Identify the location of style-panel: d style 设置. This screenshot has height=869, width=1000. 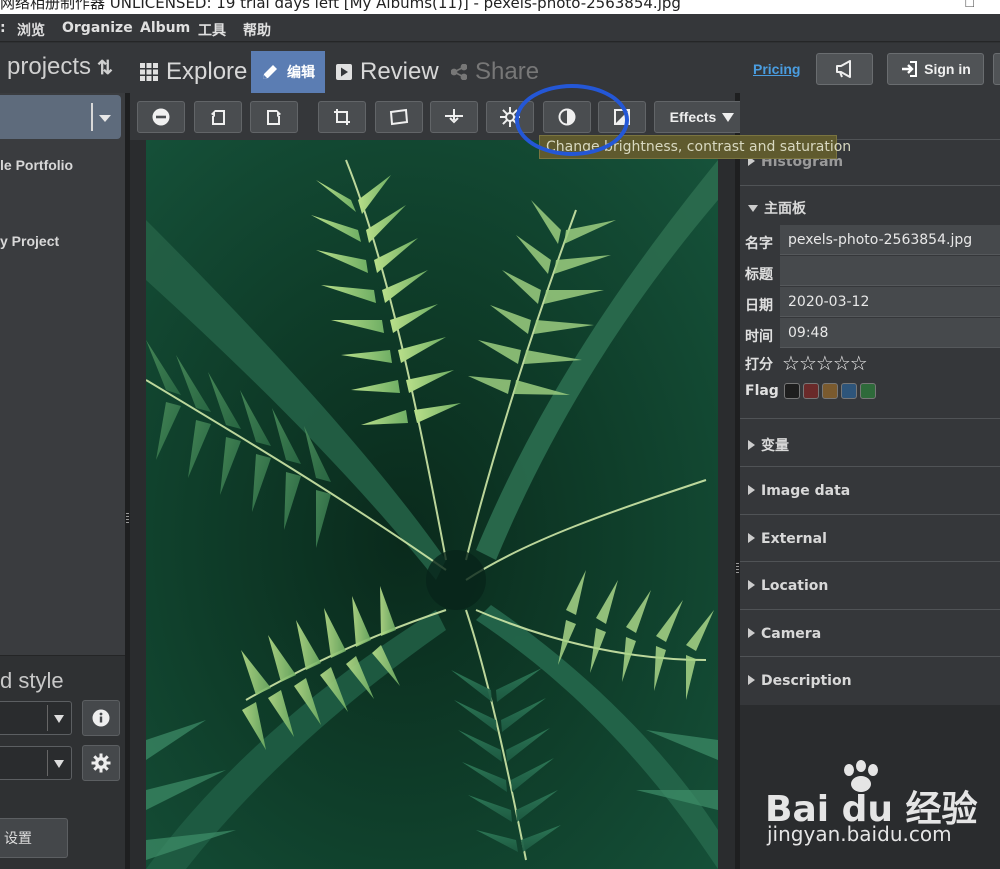
(62, 762).